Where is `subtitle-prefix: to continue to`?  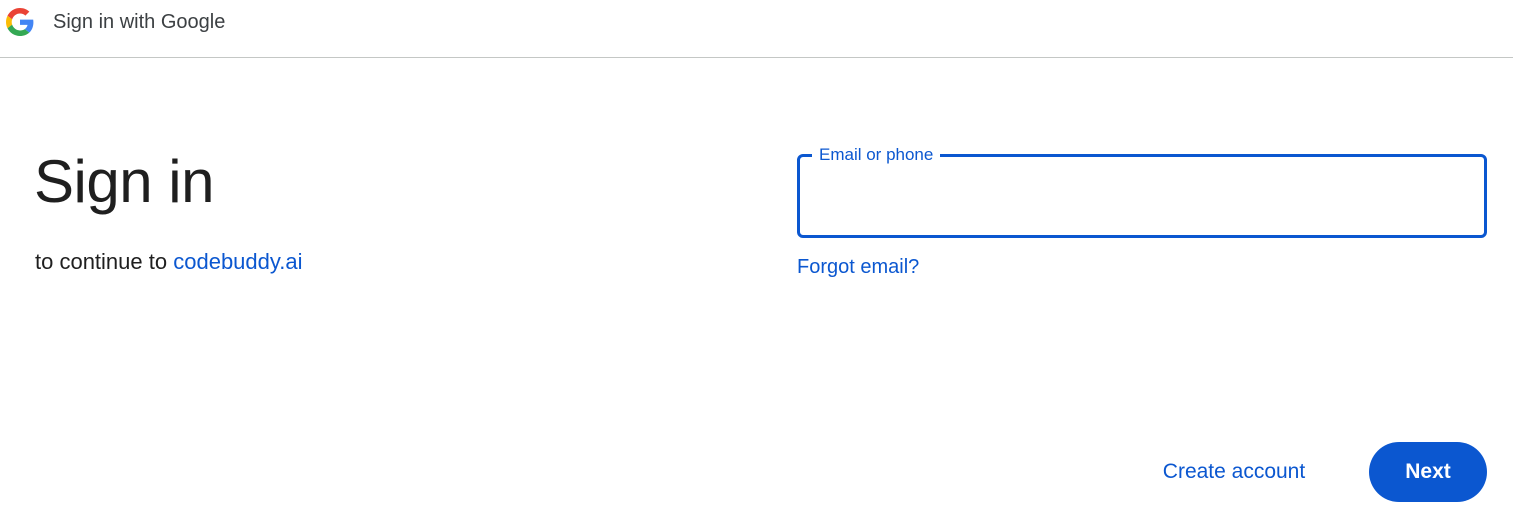 subtitle-prefix: to continue to is located at coordinates (101, 261).